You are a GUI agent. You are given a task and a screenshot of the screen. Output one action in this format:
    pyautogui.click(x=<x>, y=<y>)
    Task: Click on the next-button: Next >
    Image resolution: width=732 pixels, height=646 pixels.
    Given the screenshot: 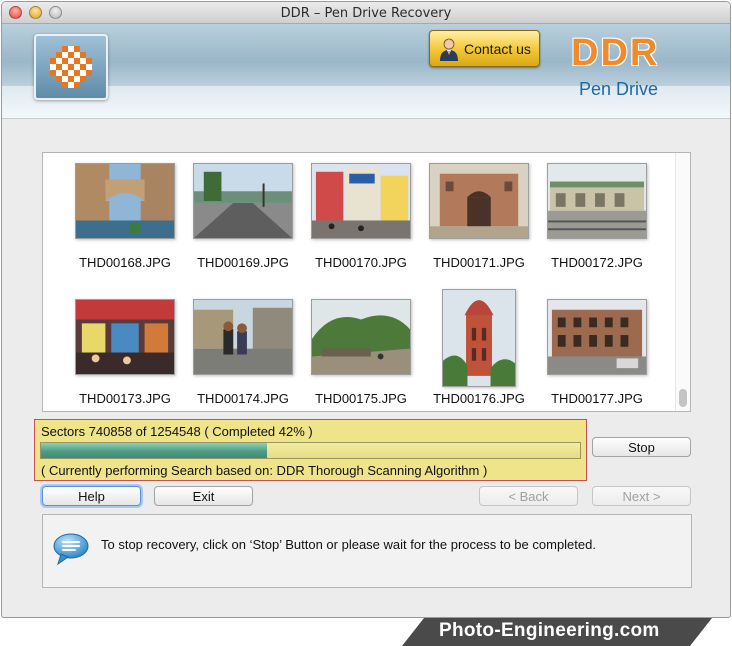 What is the action you would take?
    pyautogui.click(x=641, y=496)
    